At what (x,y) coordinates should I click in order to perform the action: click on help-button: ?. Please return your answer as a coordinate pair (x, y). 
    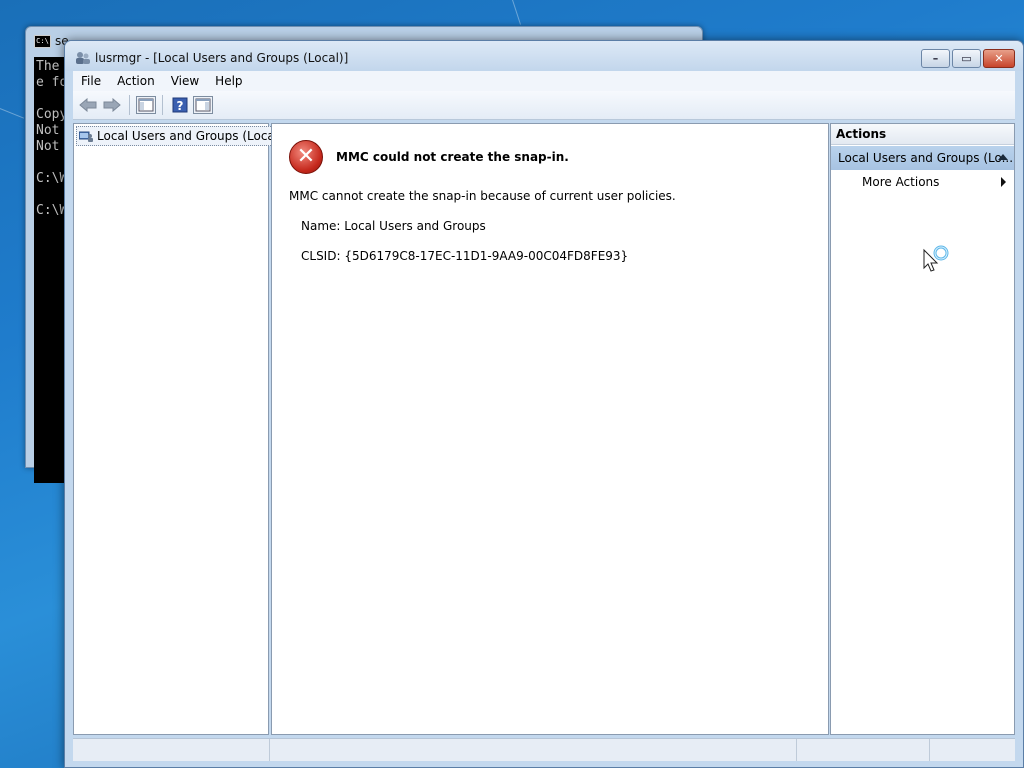
    Looking at the image, I should click on (180, 105).